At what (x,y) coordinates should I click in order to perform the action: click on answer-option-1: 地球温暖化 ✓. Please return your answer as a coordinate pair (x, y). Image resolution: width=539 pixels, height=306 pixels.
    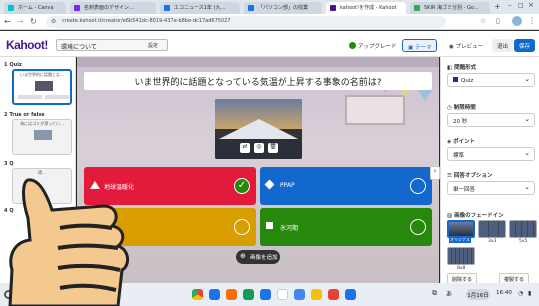
    Looking at the image, I should click on (170, 186).